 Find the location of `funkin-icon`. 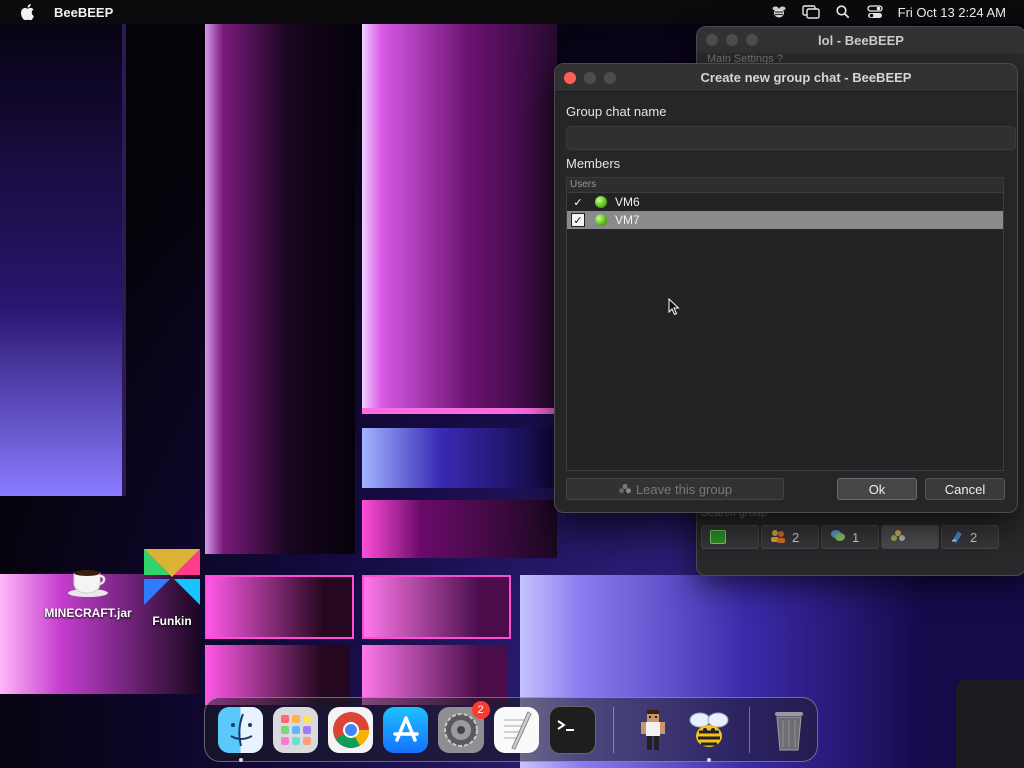

funkin-icon is located at coordinates (172, 577).